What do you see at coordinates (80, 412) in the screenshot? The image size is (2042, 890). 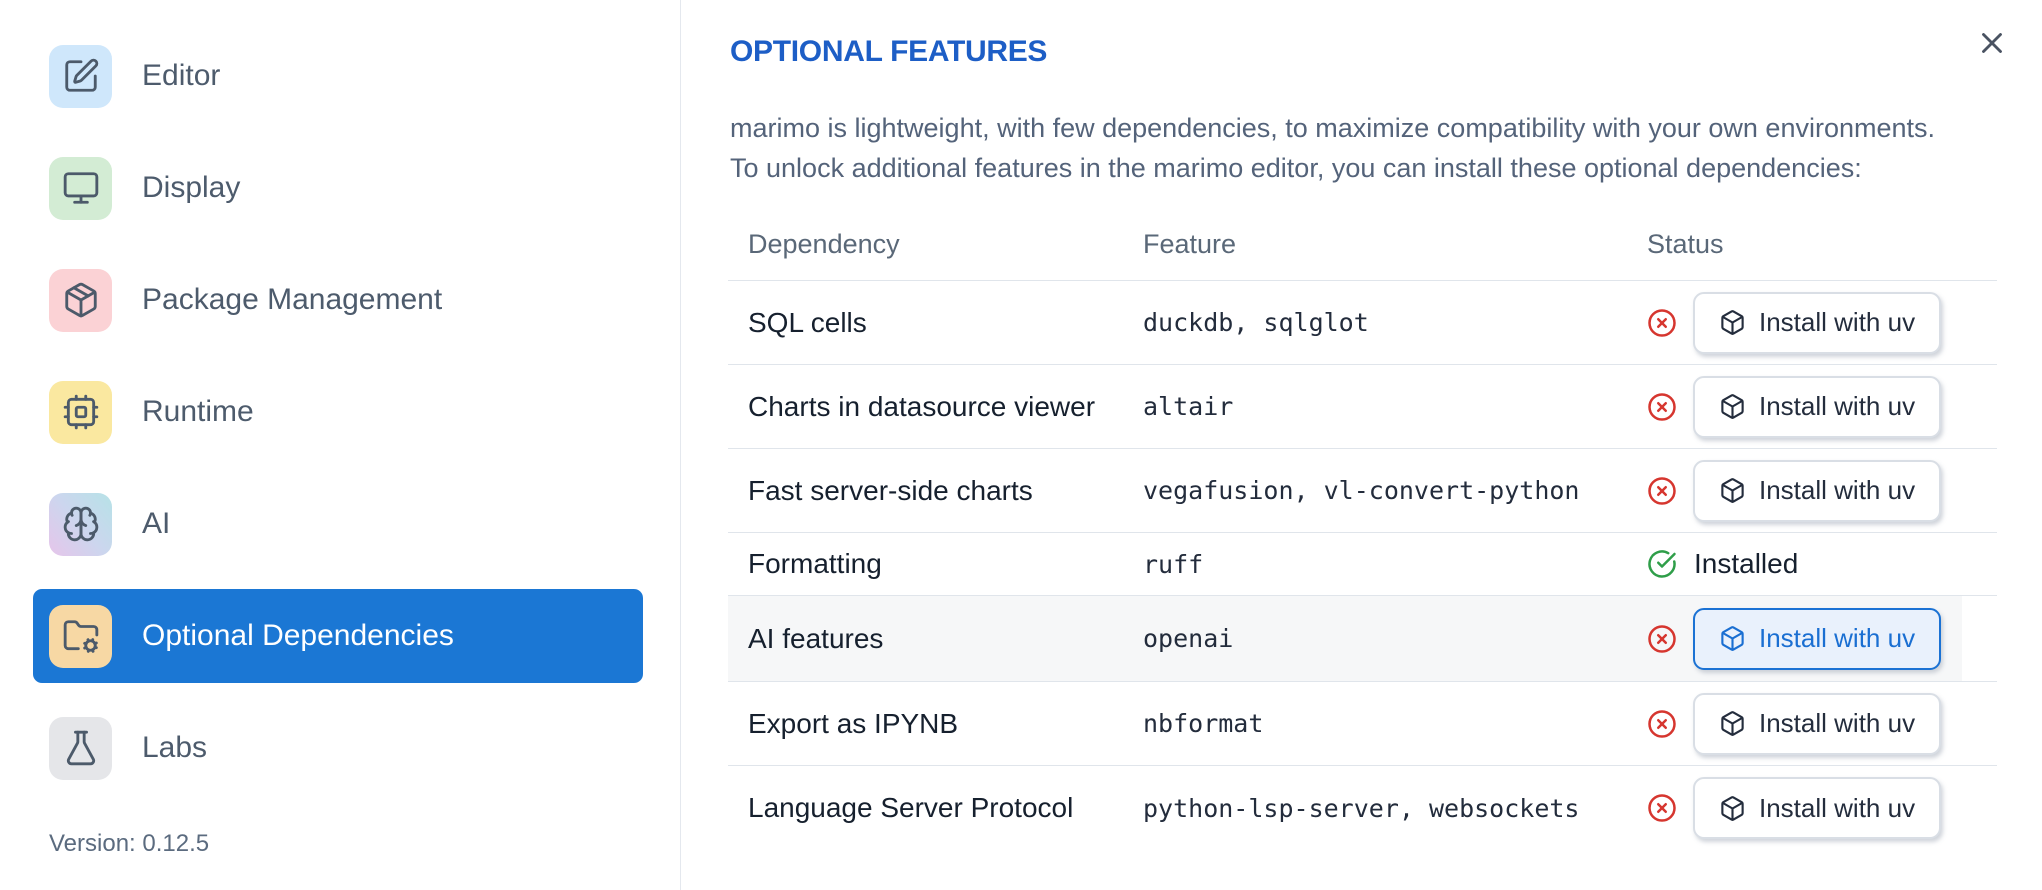 I see `cpu-icon` at bounding box center [80, 412].